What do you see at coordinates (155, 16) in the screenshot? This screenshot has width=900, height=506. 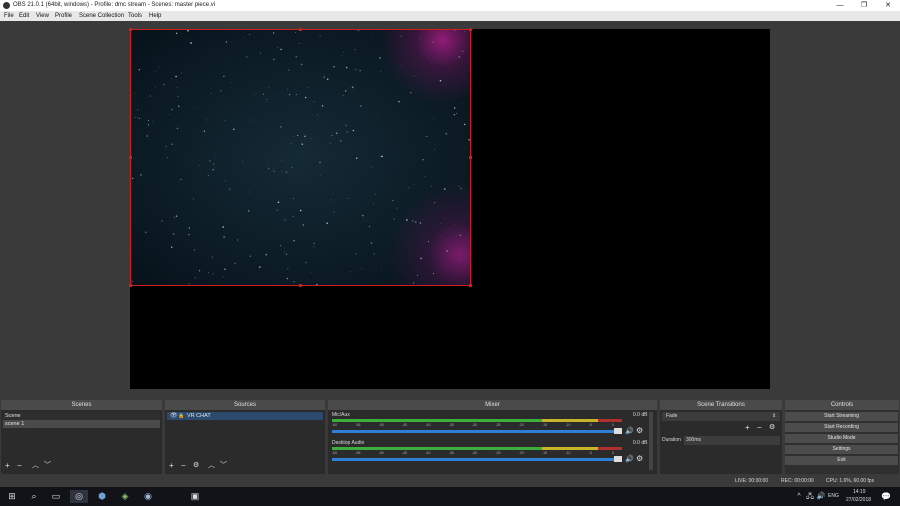 I see `menu-help: Help` at bounding box center [155, 16].